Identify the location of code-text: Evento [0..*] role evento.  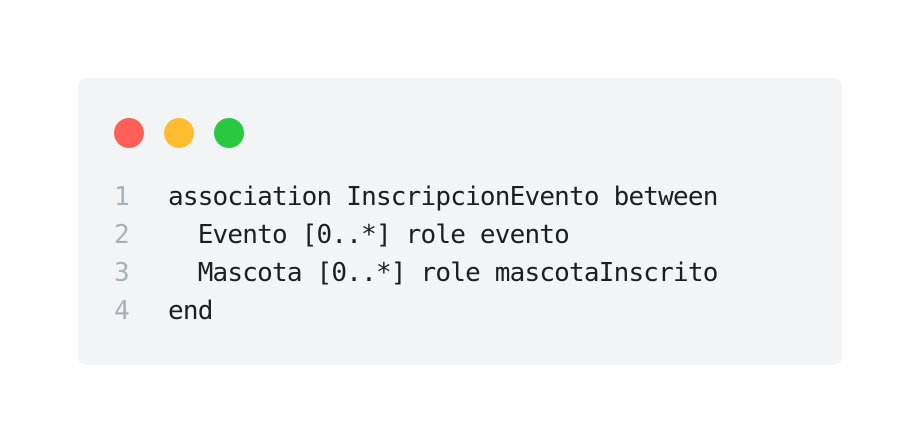
(369, 235).